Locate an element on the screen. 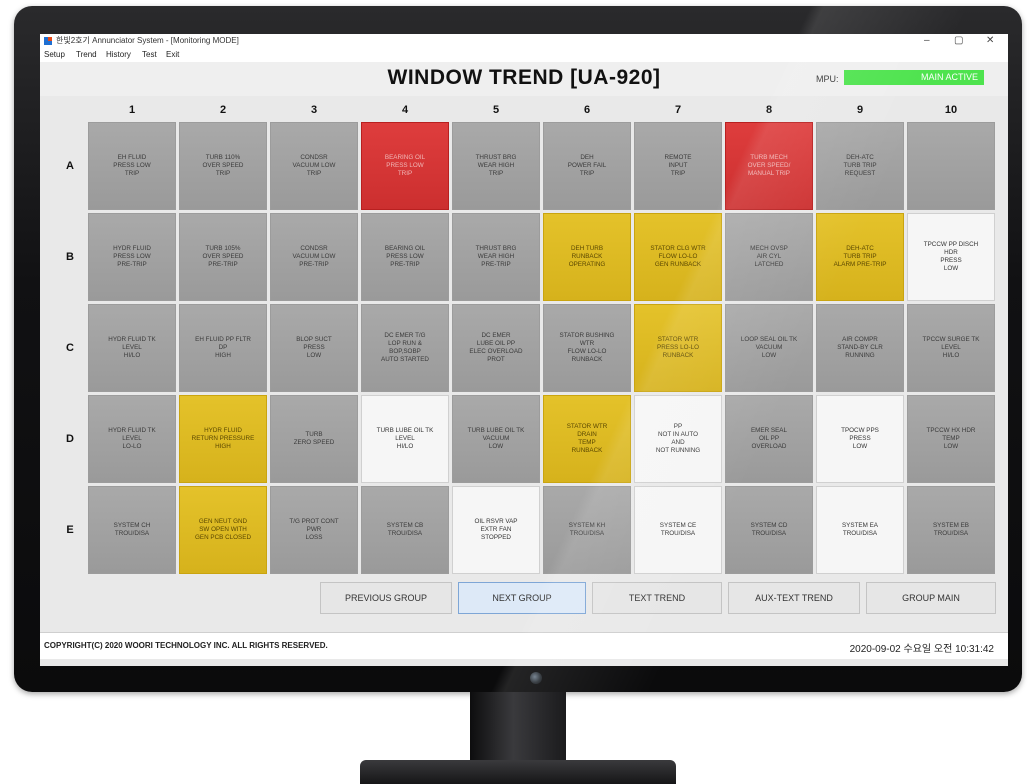 The height and width of the screenshot is (784, 1036). annunciator-tile-a9: DEH-ATC TURB TRIP REQUEST is located at coordinates (860, 166).